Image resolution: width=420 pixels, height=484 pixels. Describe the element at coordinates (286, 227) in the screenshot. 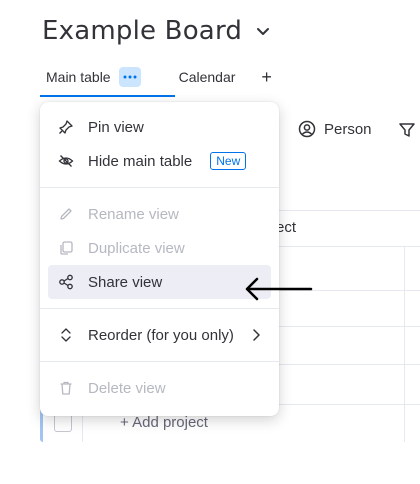

I see `column-header-project: ect` at that location.